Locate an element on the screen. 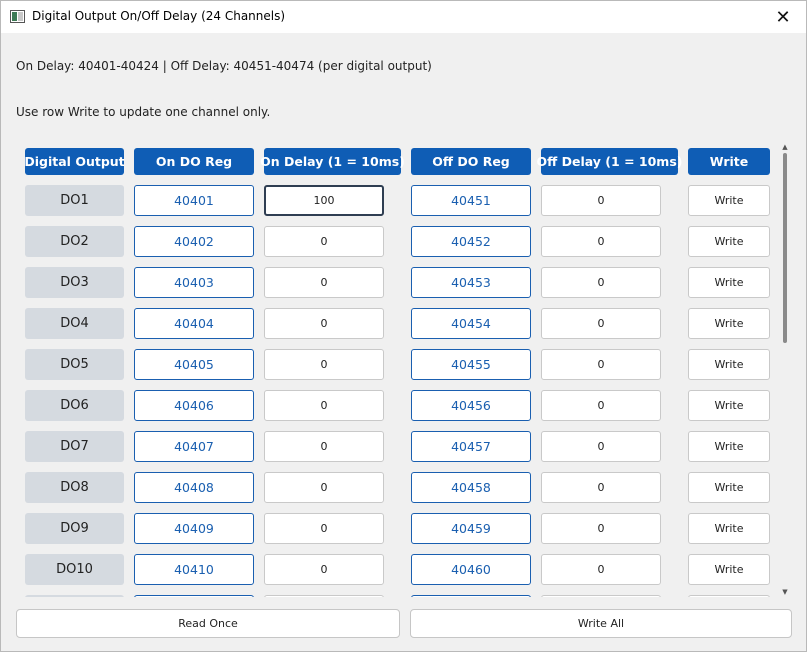 This screenshot has width=807, height=652. close-icon: ✕ is located at coordinates (783, 17).